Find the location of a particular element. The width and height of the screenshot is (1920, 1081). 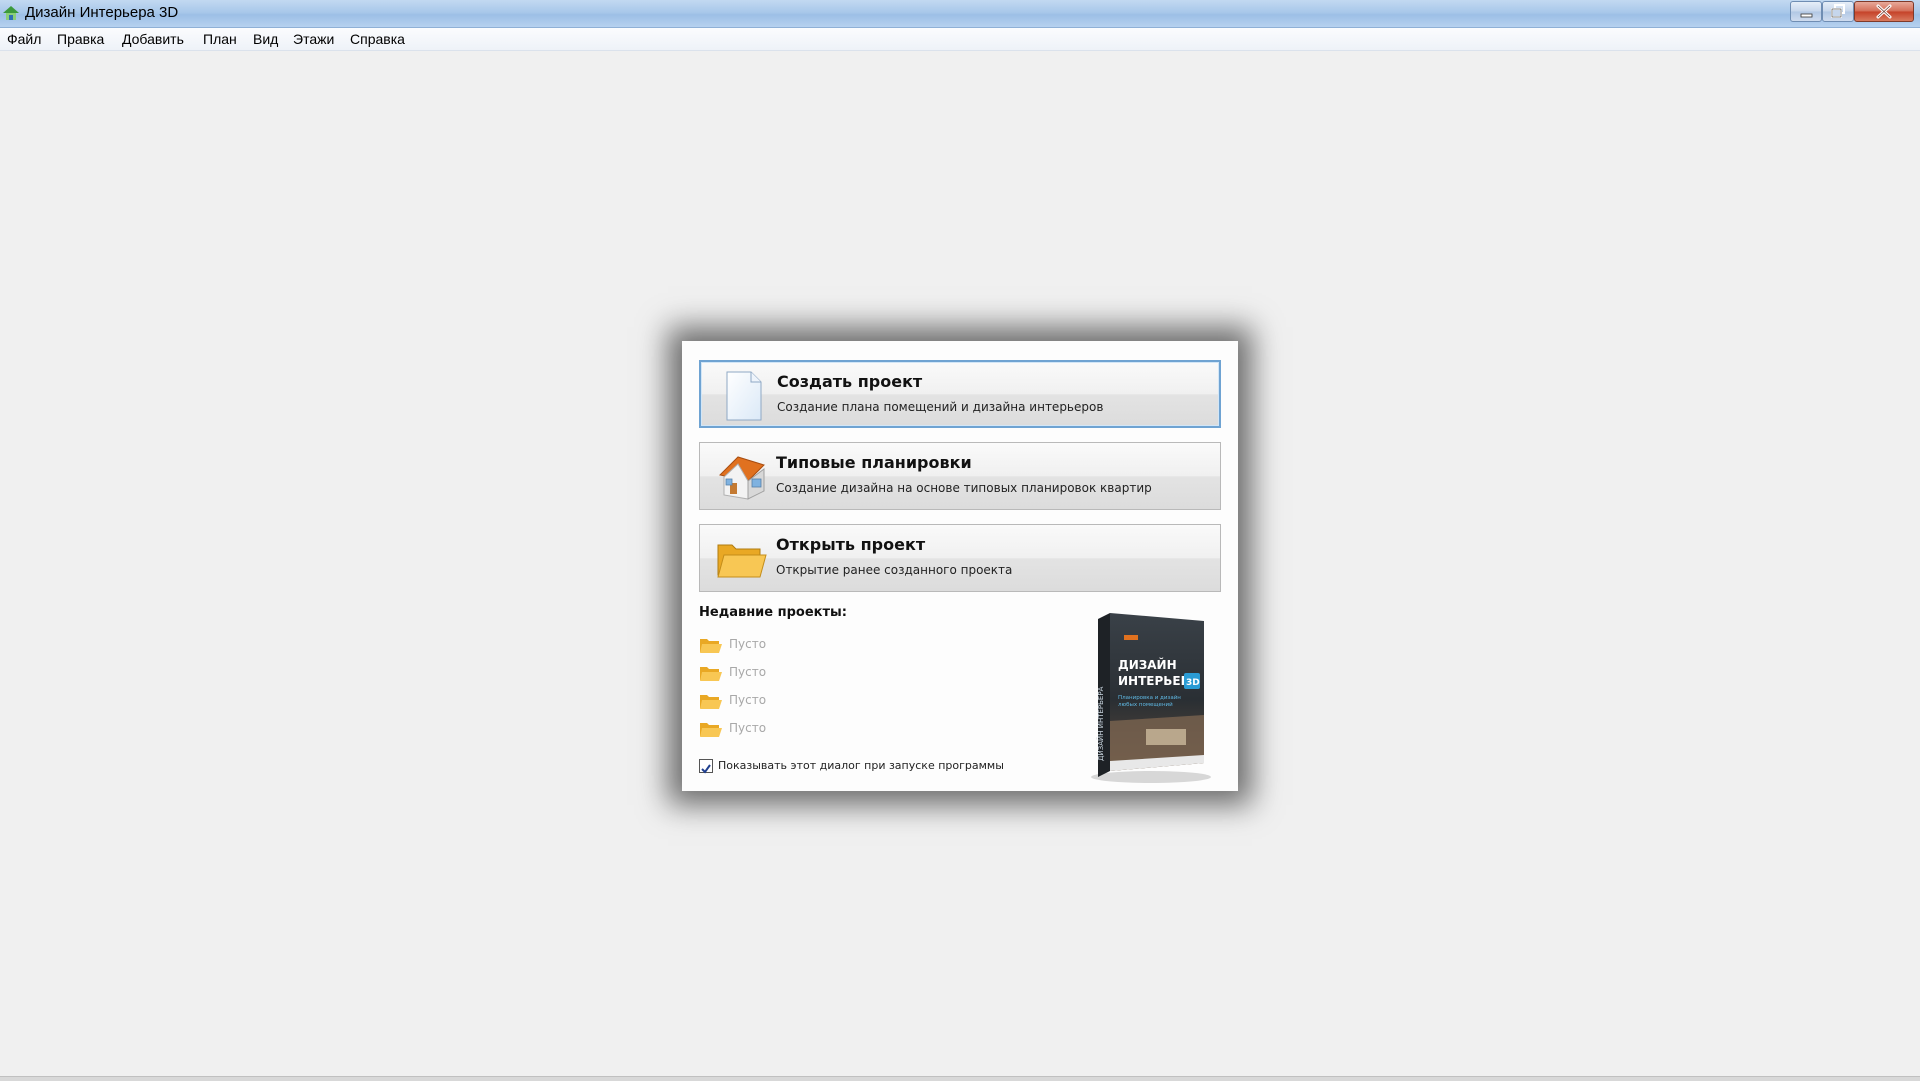

close-icon is located at coordinates (1884, 11).